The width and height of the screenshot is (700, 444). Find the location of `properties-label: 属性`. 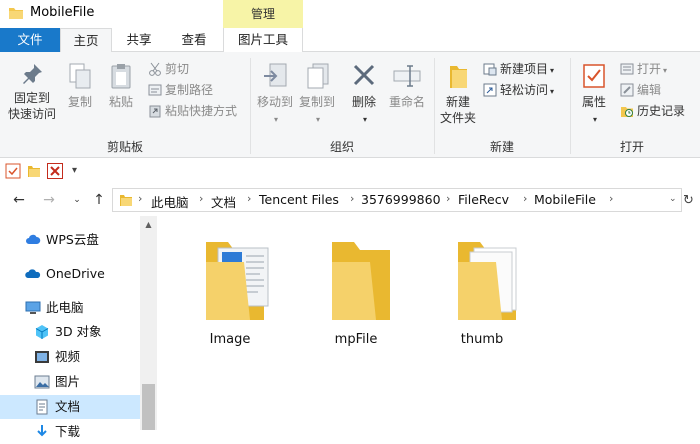

properties-label: 属性 is located at coordinates (593, 102).